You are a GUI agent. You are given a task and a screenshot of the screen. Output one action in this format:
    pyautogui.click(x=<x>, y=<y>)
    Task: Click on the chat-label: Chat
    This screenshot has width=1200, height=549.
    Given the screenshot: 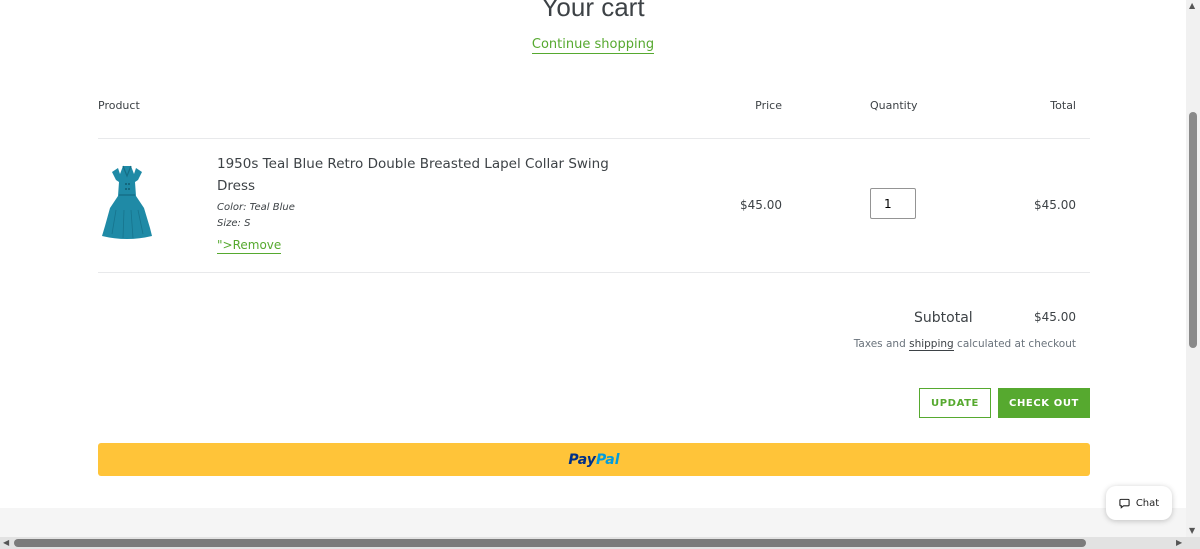 What is the action you would take?
    pyautogui.click(x=1147, y=503)
    